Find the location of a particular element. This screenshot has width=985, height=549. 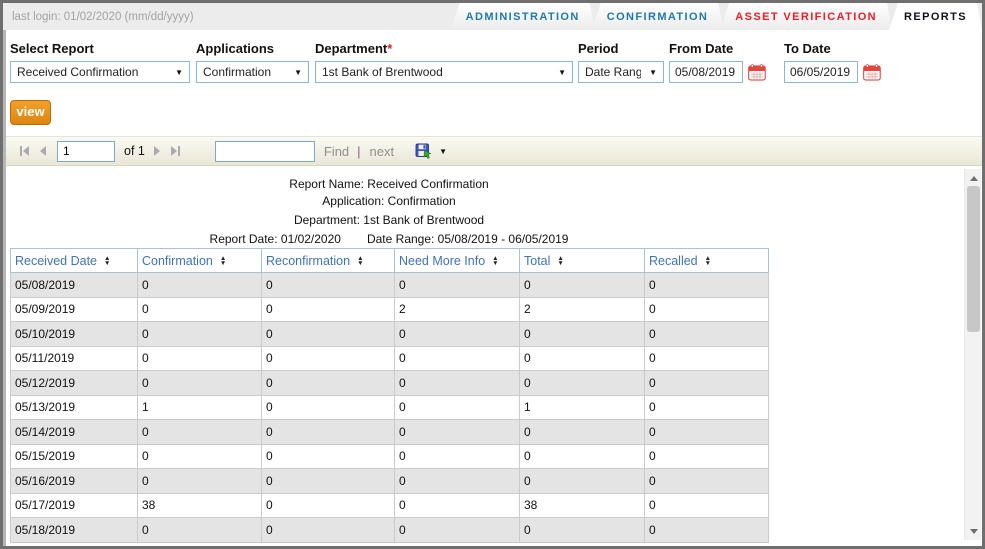

scrollbar-thumb is located at coordinates (973, 259).